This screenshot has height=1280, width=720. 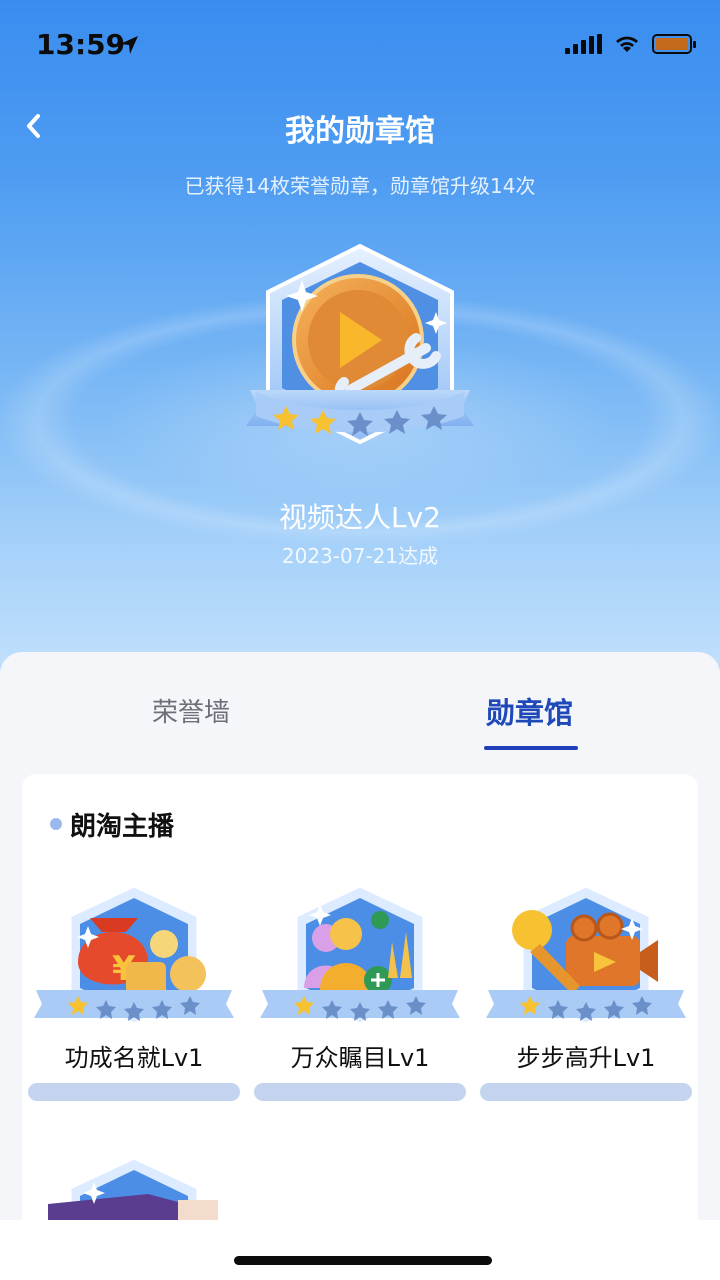 I want to click on badge-item: ¥ 功成名就Lv1, so click(x=134, y=991).